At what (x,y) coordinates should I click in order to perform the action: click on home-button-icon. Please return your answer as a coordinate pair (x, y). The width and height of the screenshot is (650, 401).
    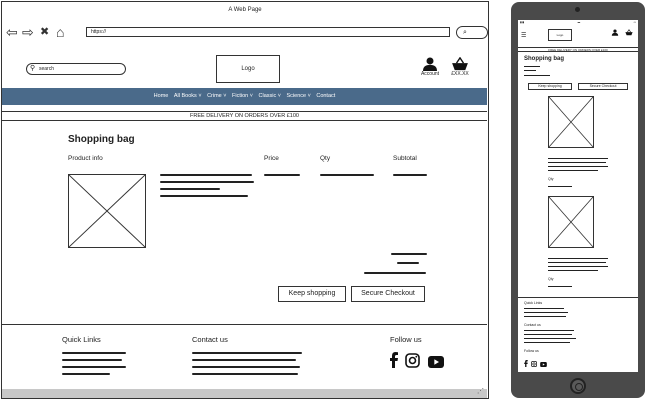
    Looking at the image, I should click on (578, 386).